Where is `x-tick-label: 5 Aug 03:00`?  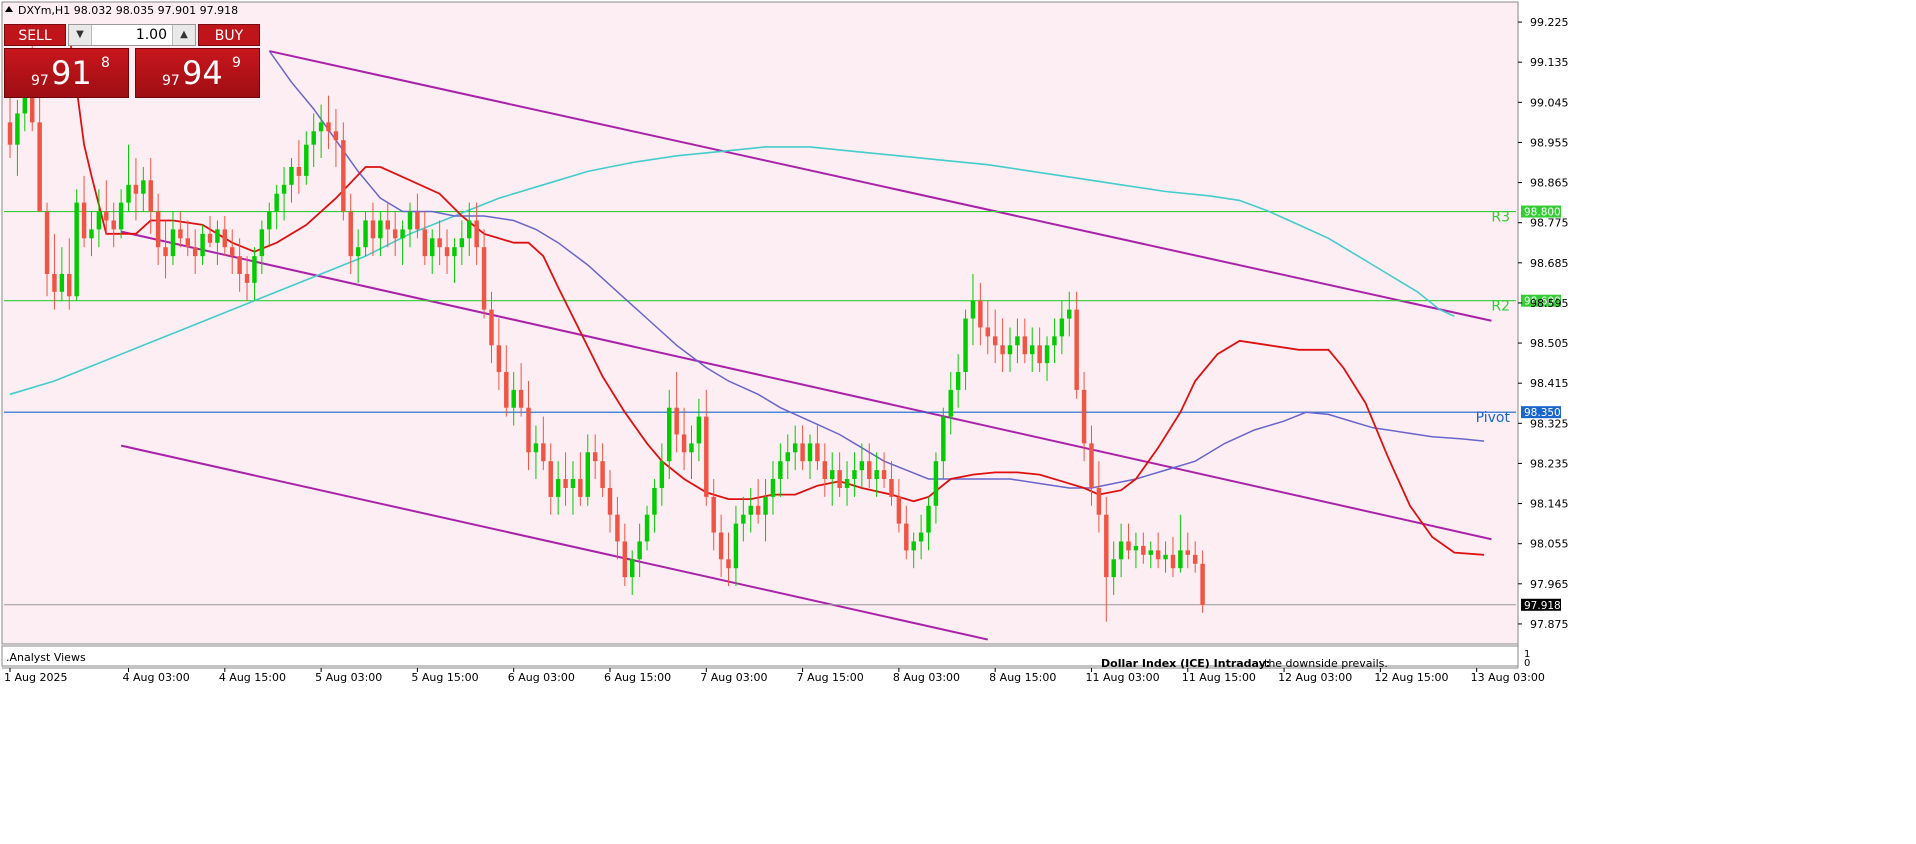
x-tick-label: 5 Aug 03:00 is located at coordinates (348, 677).